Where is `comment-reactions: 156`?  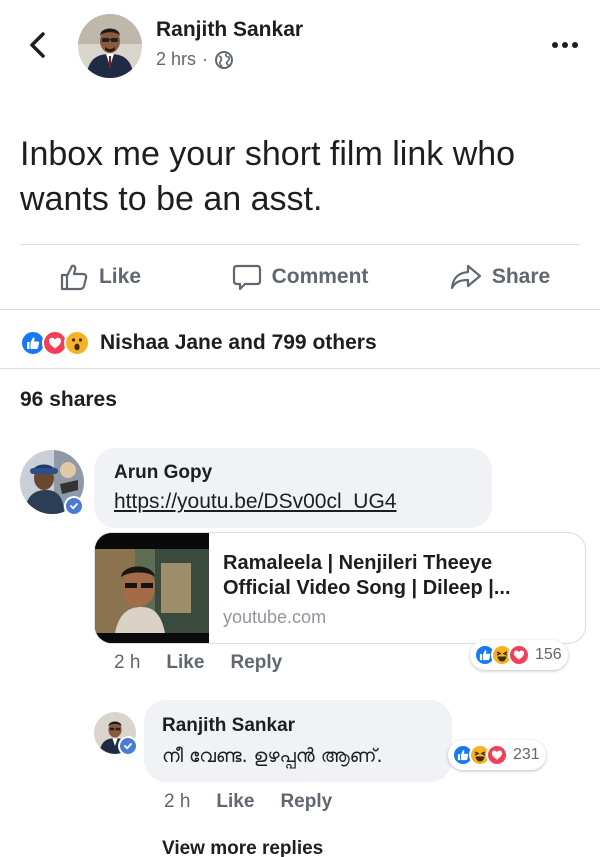 comment-reactions: 156 is located at coordinates (519, 655).